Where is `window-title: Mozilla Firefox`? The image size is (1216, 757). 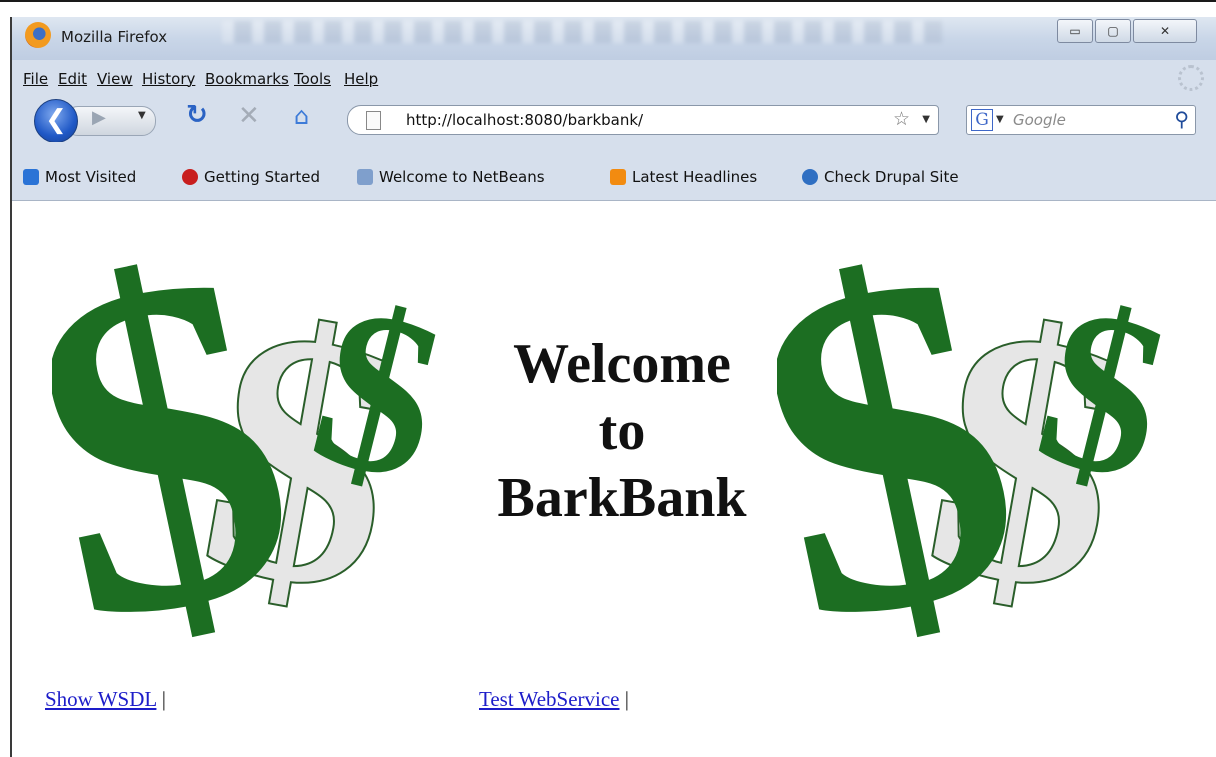
window-title: Mozilla Firefox is located at coordinates (114, 37).